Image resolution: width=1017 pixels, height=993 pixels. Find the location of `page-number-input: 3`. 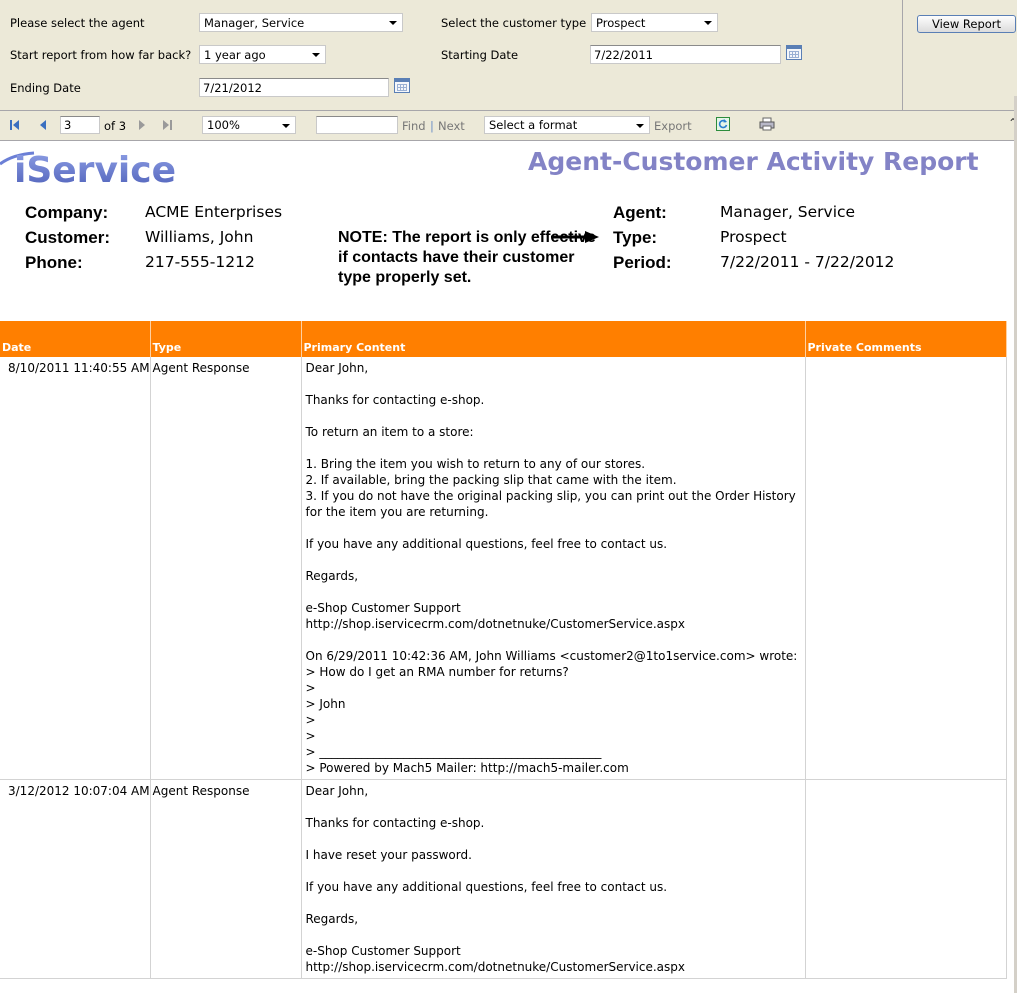

page-number-input: 3 is located at coordinates (80, 125).